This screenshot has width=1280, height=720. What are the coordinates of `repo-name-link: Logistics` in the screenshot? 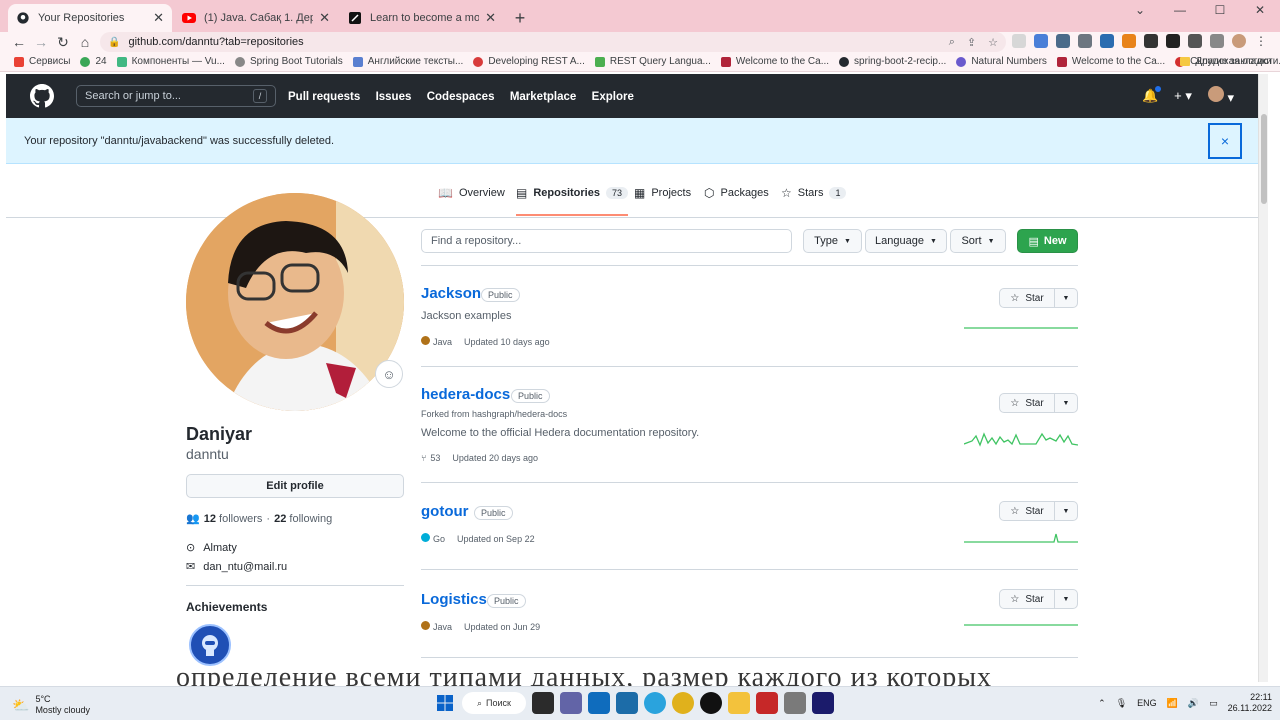 It's located at (454, 599).